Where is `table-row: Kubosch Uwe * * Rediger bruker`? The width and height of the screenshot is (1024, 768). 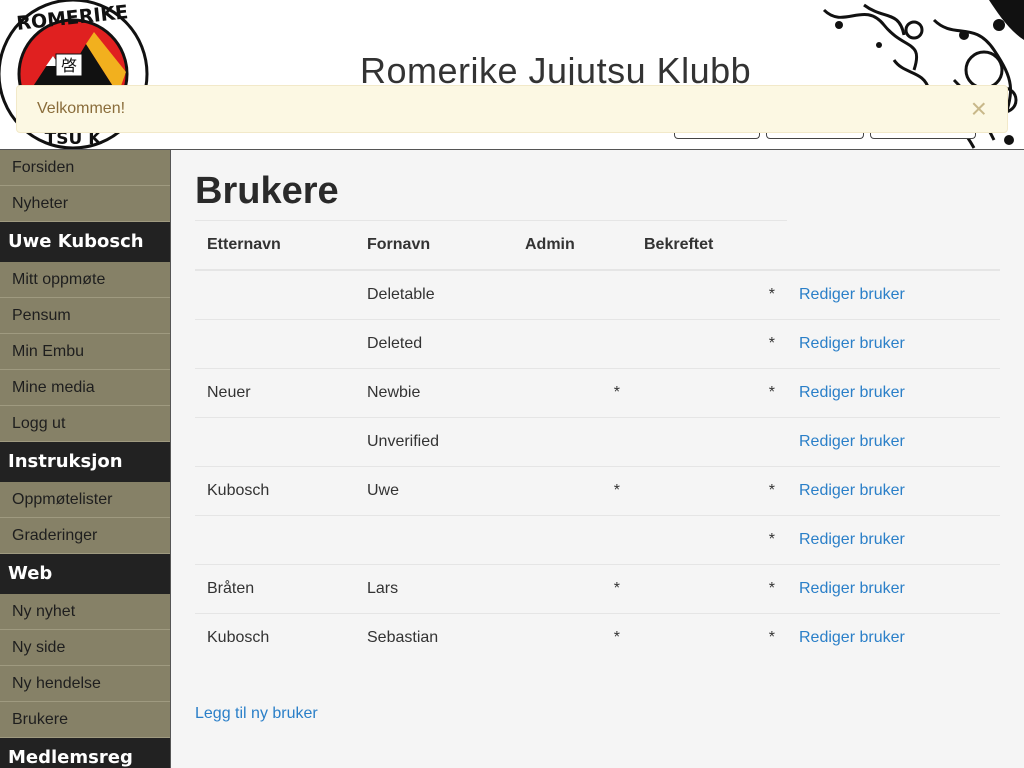 table-row: Kubosch Uwe * * Rediger bruker is located at coordinates (597, 491).